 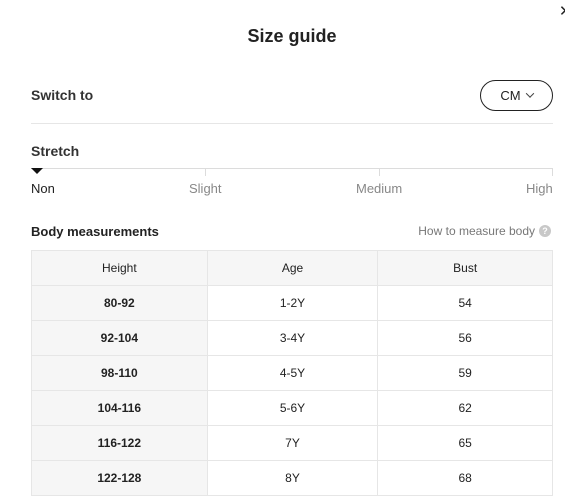 What do you see at coordinates (510, 95) in the screenshot?
I see `unit-value: CM` at bounding box center [510, 95].